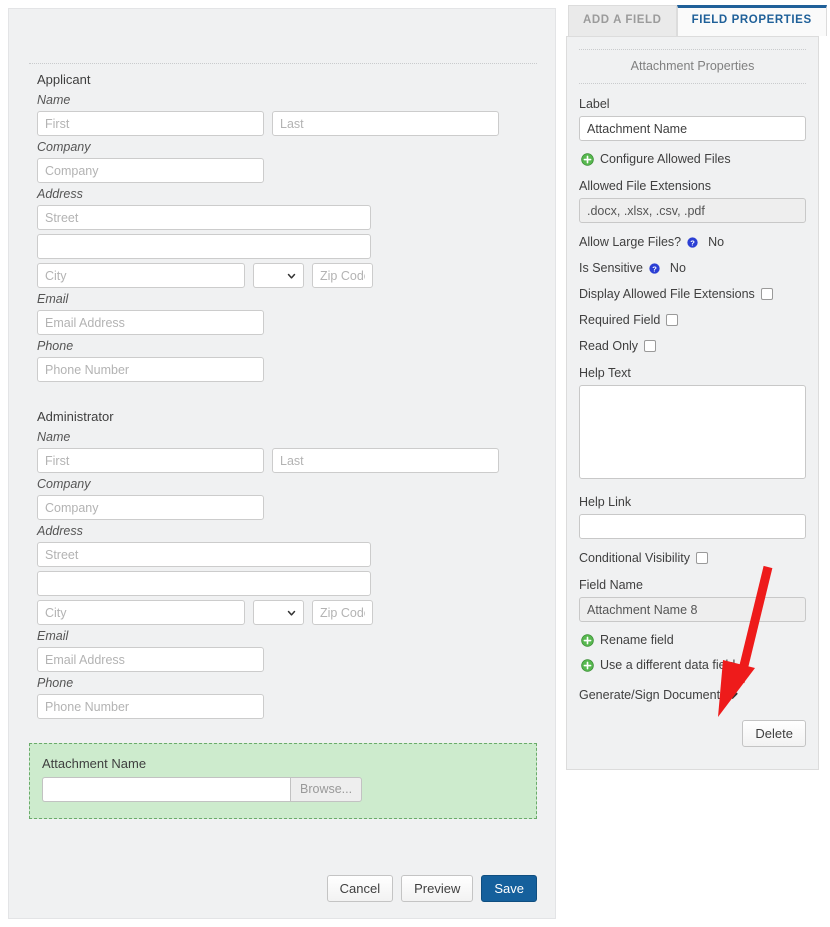 The height and width of the screenshot is (927, 830). Describe the element at coordinates (692, 346) in the screenshot. I see `read-only-row: Read Only` at that location.